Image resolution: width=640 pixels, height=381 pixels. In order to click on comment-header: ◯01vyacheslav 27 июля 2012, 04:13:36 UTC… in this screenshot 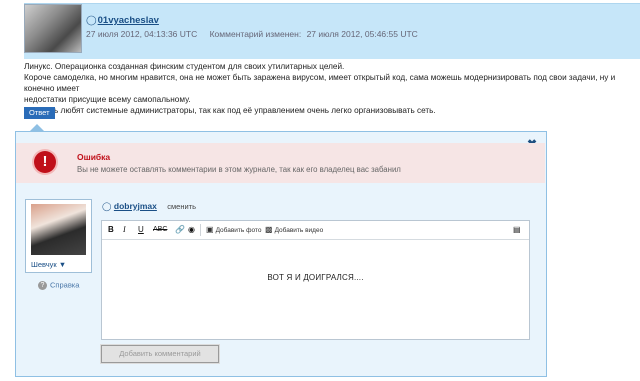, I will do `click(332, 31)`.